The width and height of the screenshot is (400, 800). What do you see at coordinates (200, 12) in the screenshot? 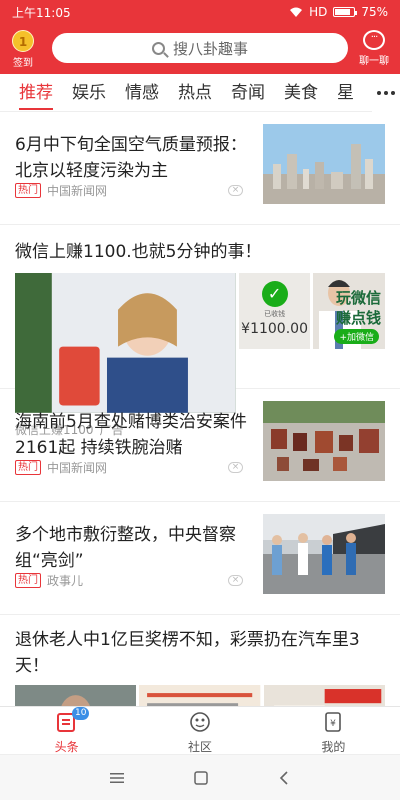
I see `status-bar: 上午11:05 HD 75%` at bounding box center [200, 12].